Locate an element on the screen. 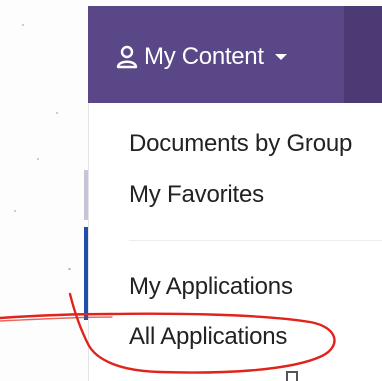  chevron-down-icon is located at coordinates (280, 57).